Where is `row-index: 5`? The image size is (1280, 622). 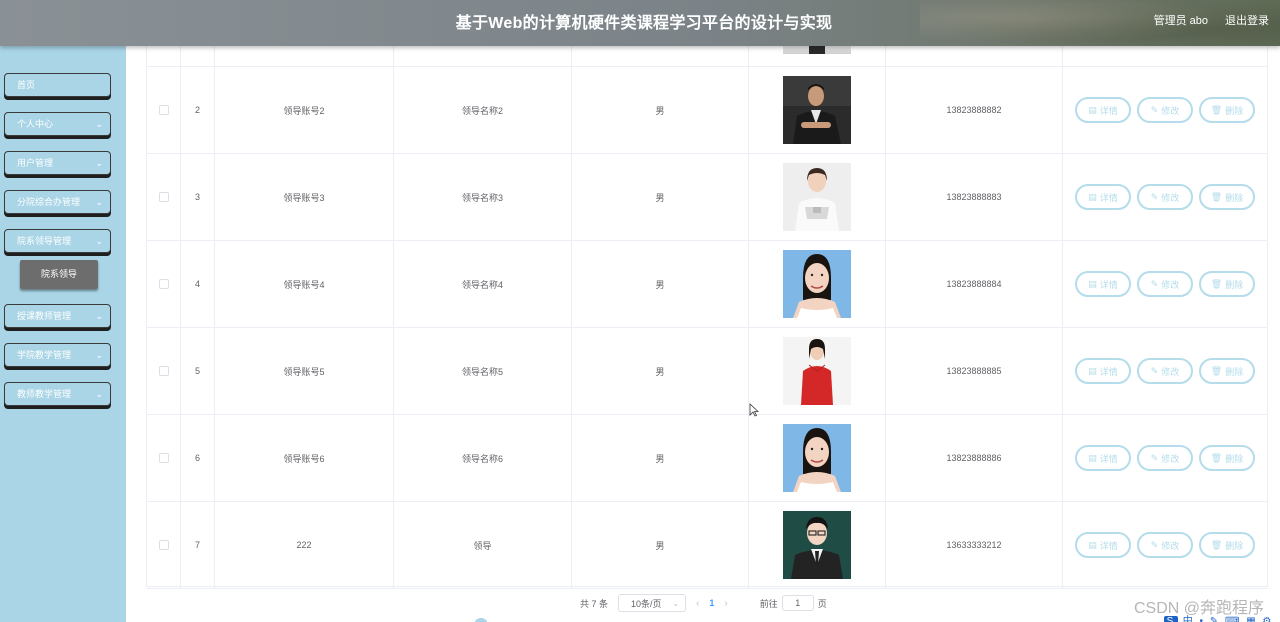
row-index: 5 is located at coordinates (198, 371).